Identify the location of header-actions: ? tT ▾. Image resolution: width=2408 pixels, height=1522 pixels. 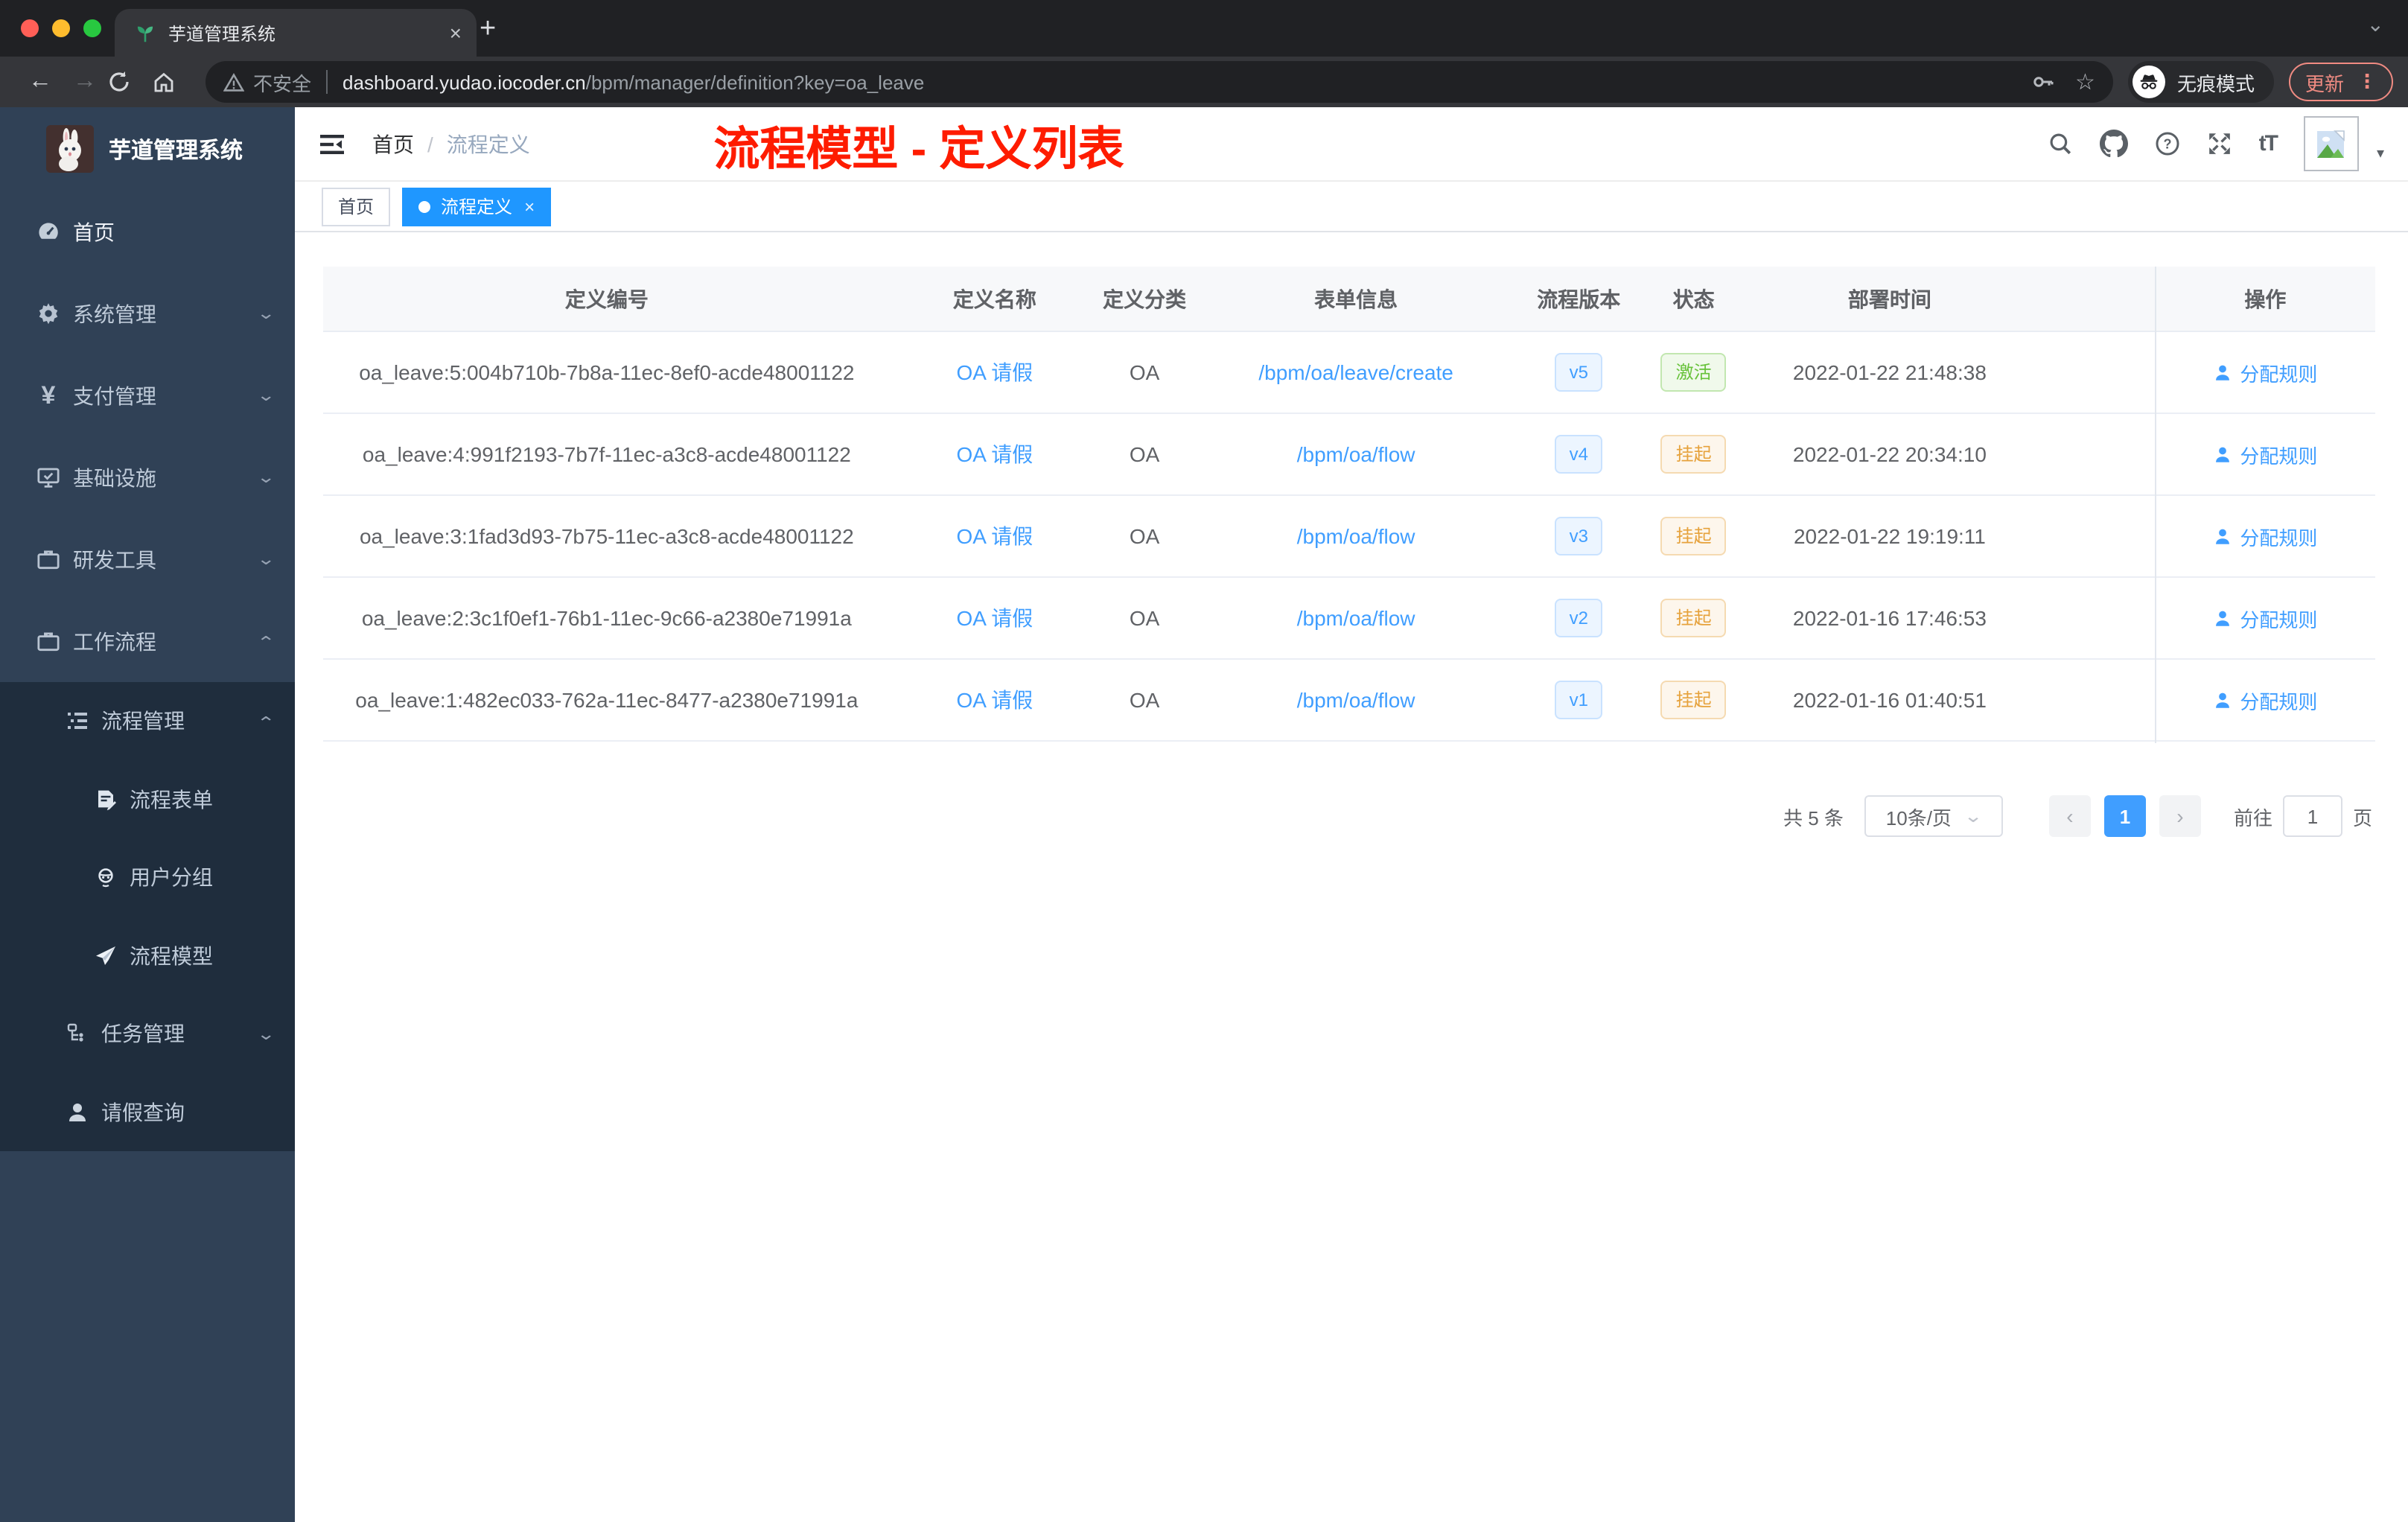
(2216, 143).